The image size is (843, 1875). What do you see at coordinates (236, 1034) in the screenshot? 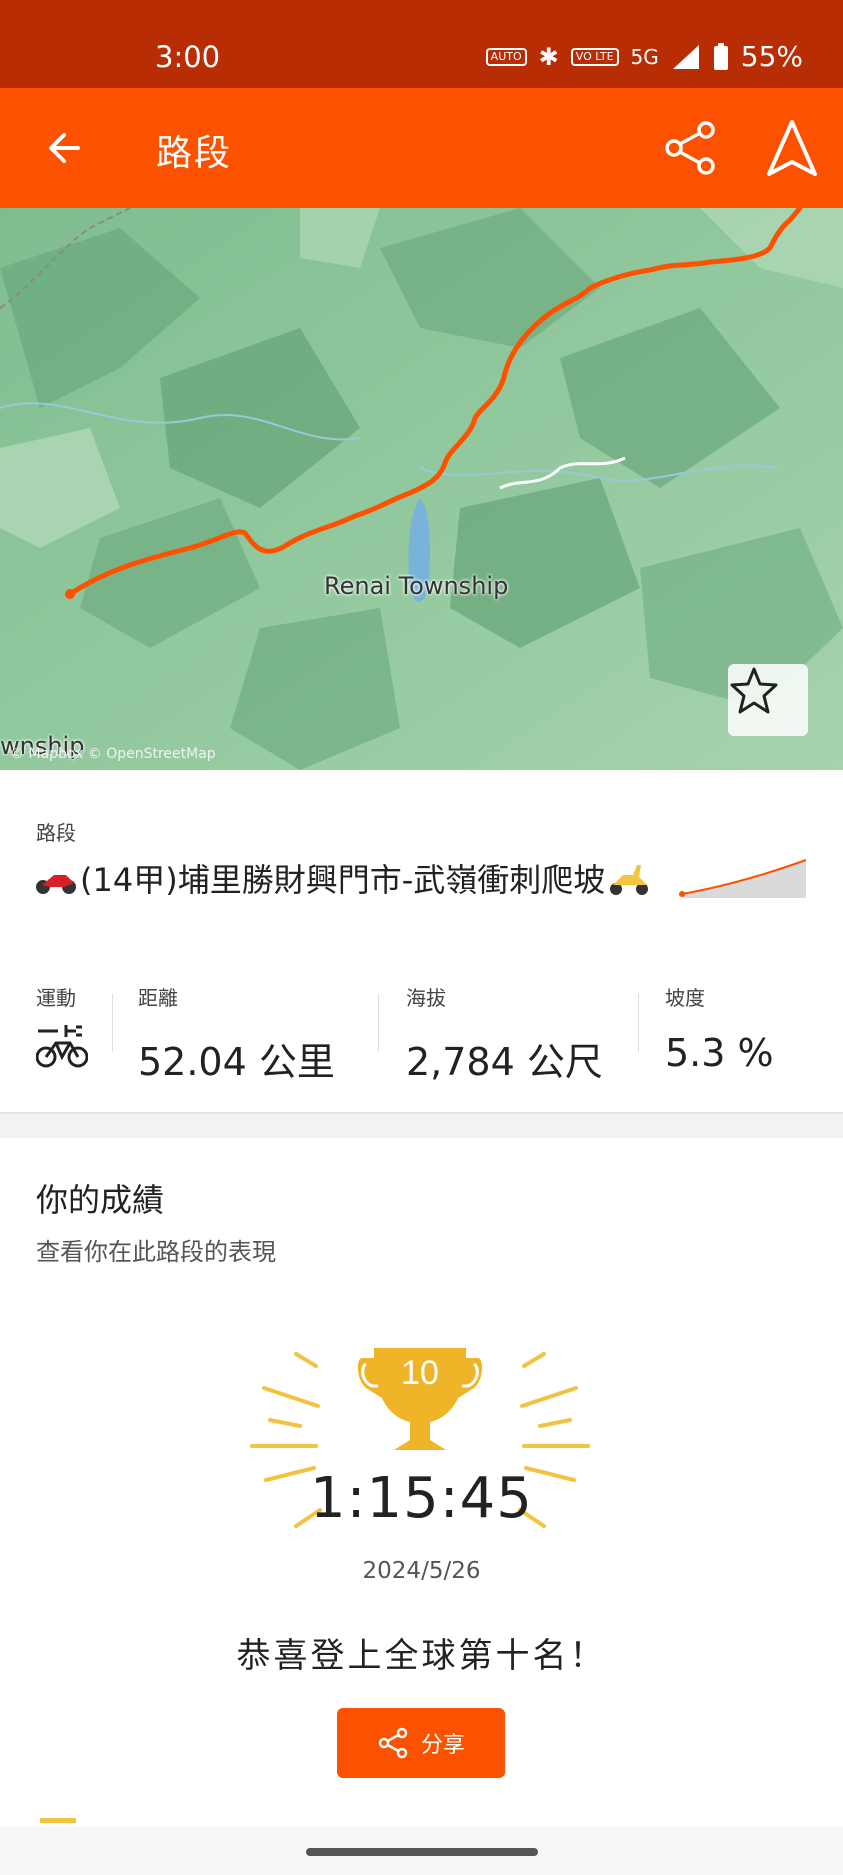
I see `stat-distance: 距離 52.04 公里` at bounding box center [236, 1034].